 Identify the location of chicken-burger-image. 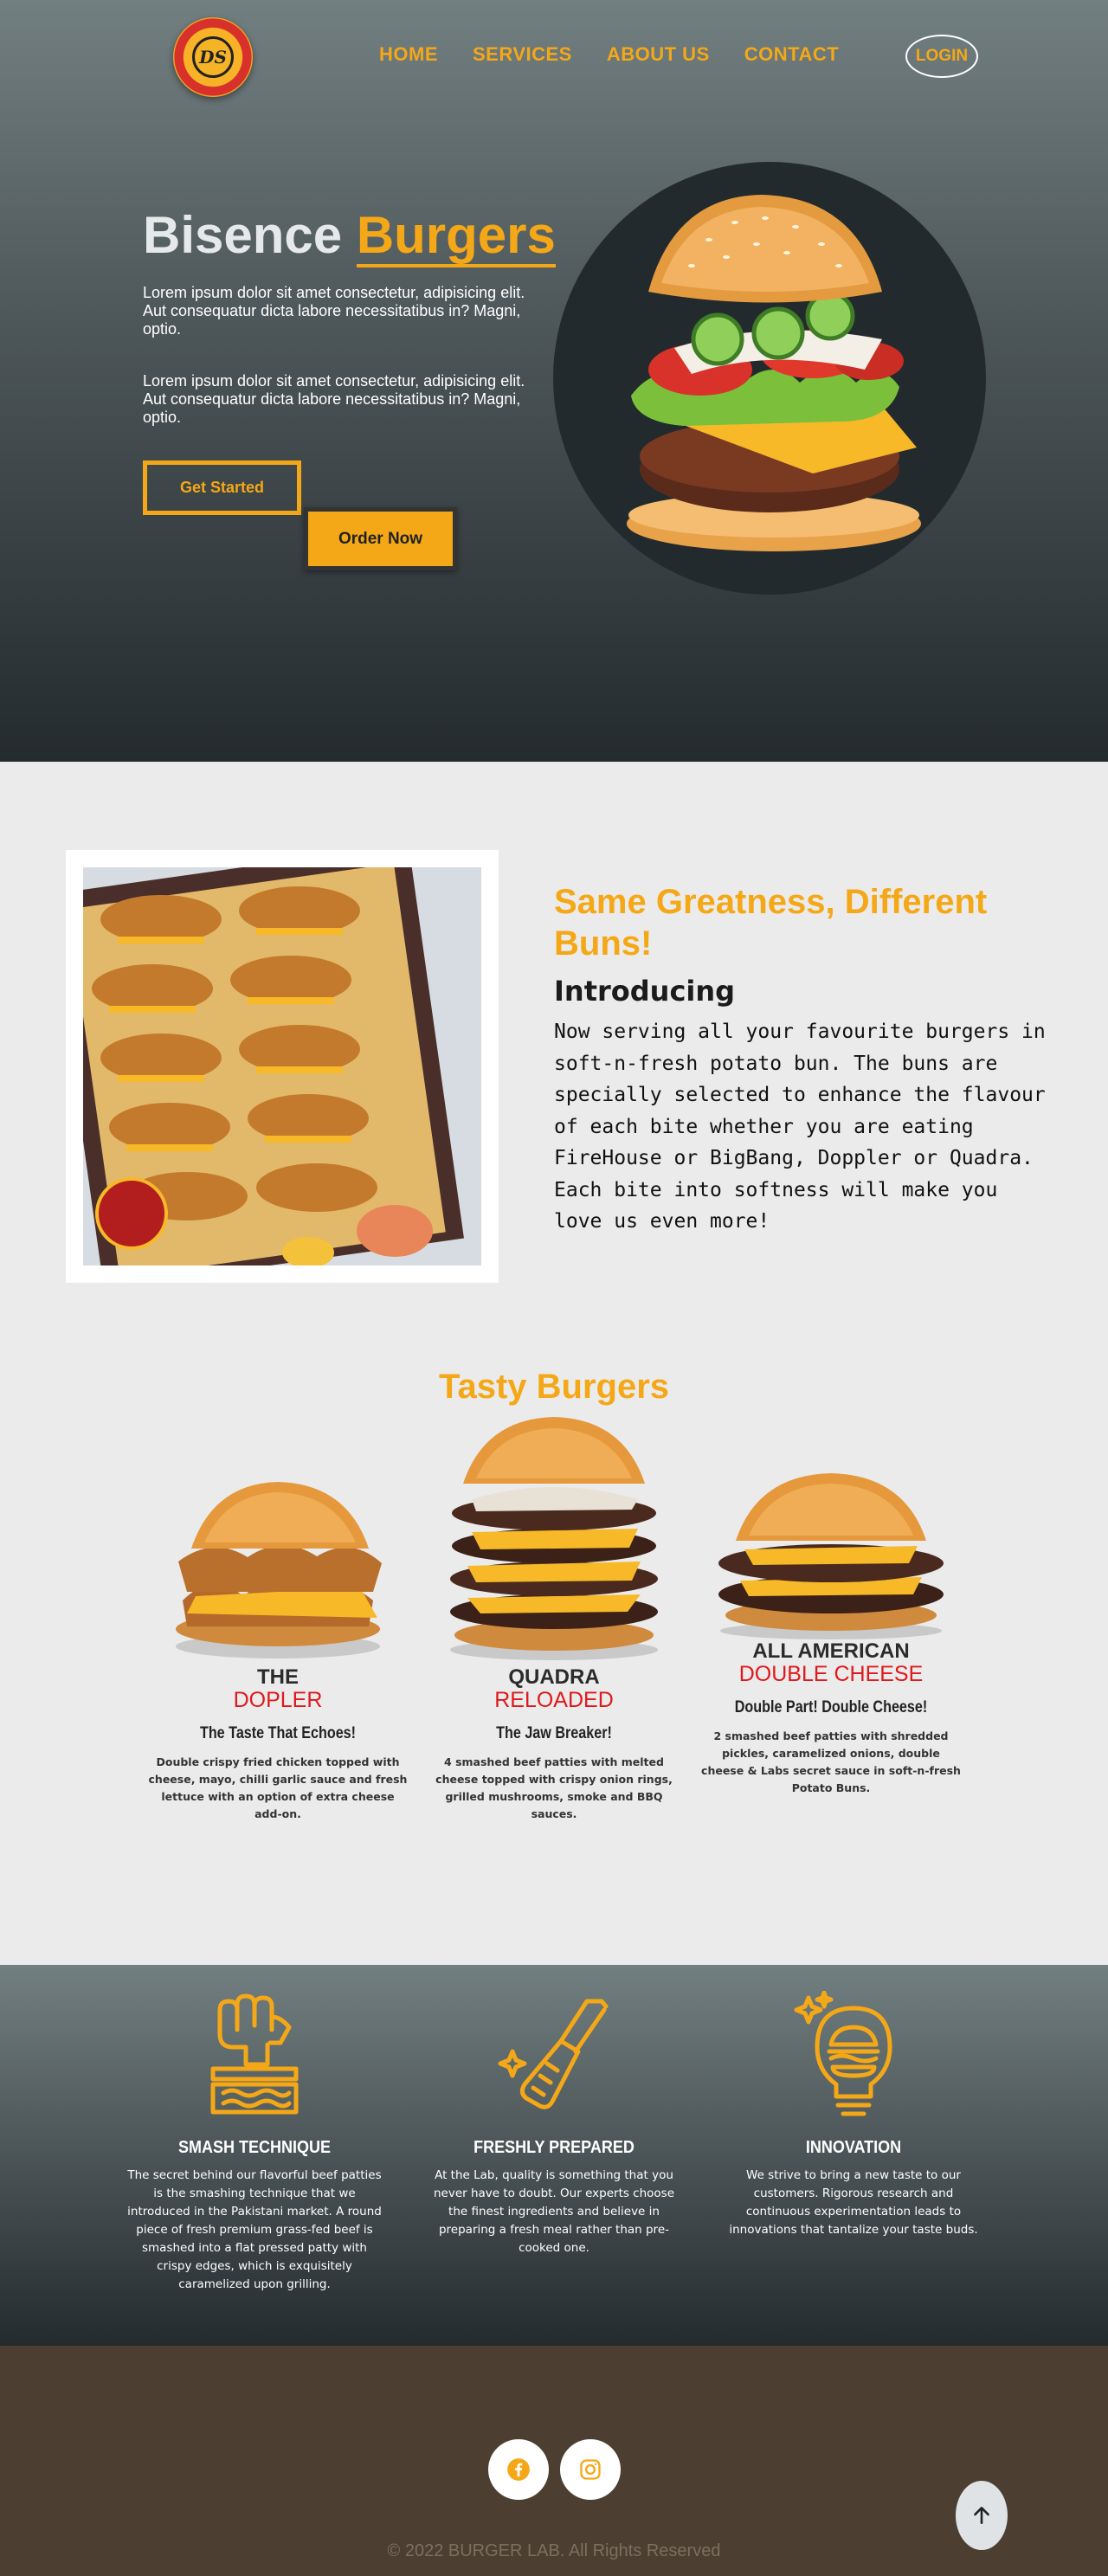
(279, 1570).